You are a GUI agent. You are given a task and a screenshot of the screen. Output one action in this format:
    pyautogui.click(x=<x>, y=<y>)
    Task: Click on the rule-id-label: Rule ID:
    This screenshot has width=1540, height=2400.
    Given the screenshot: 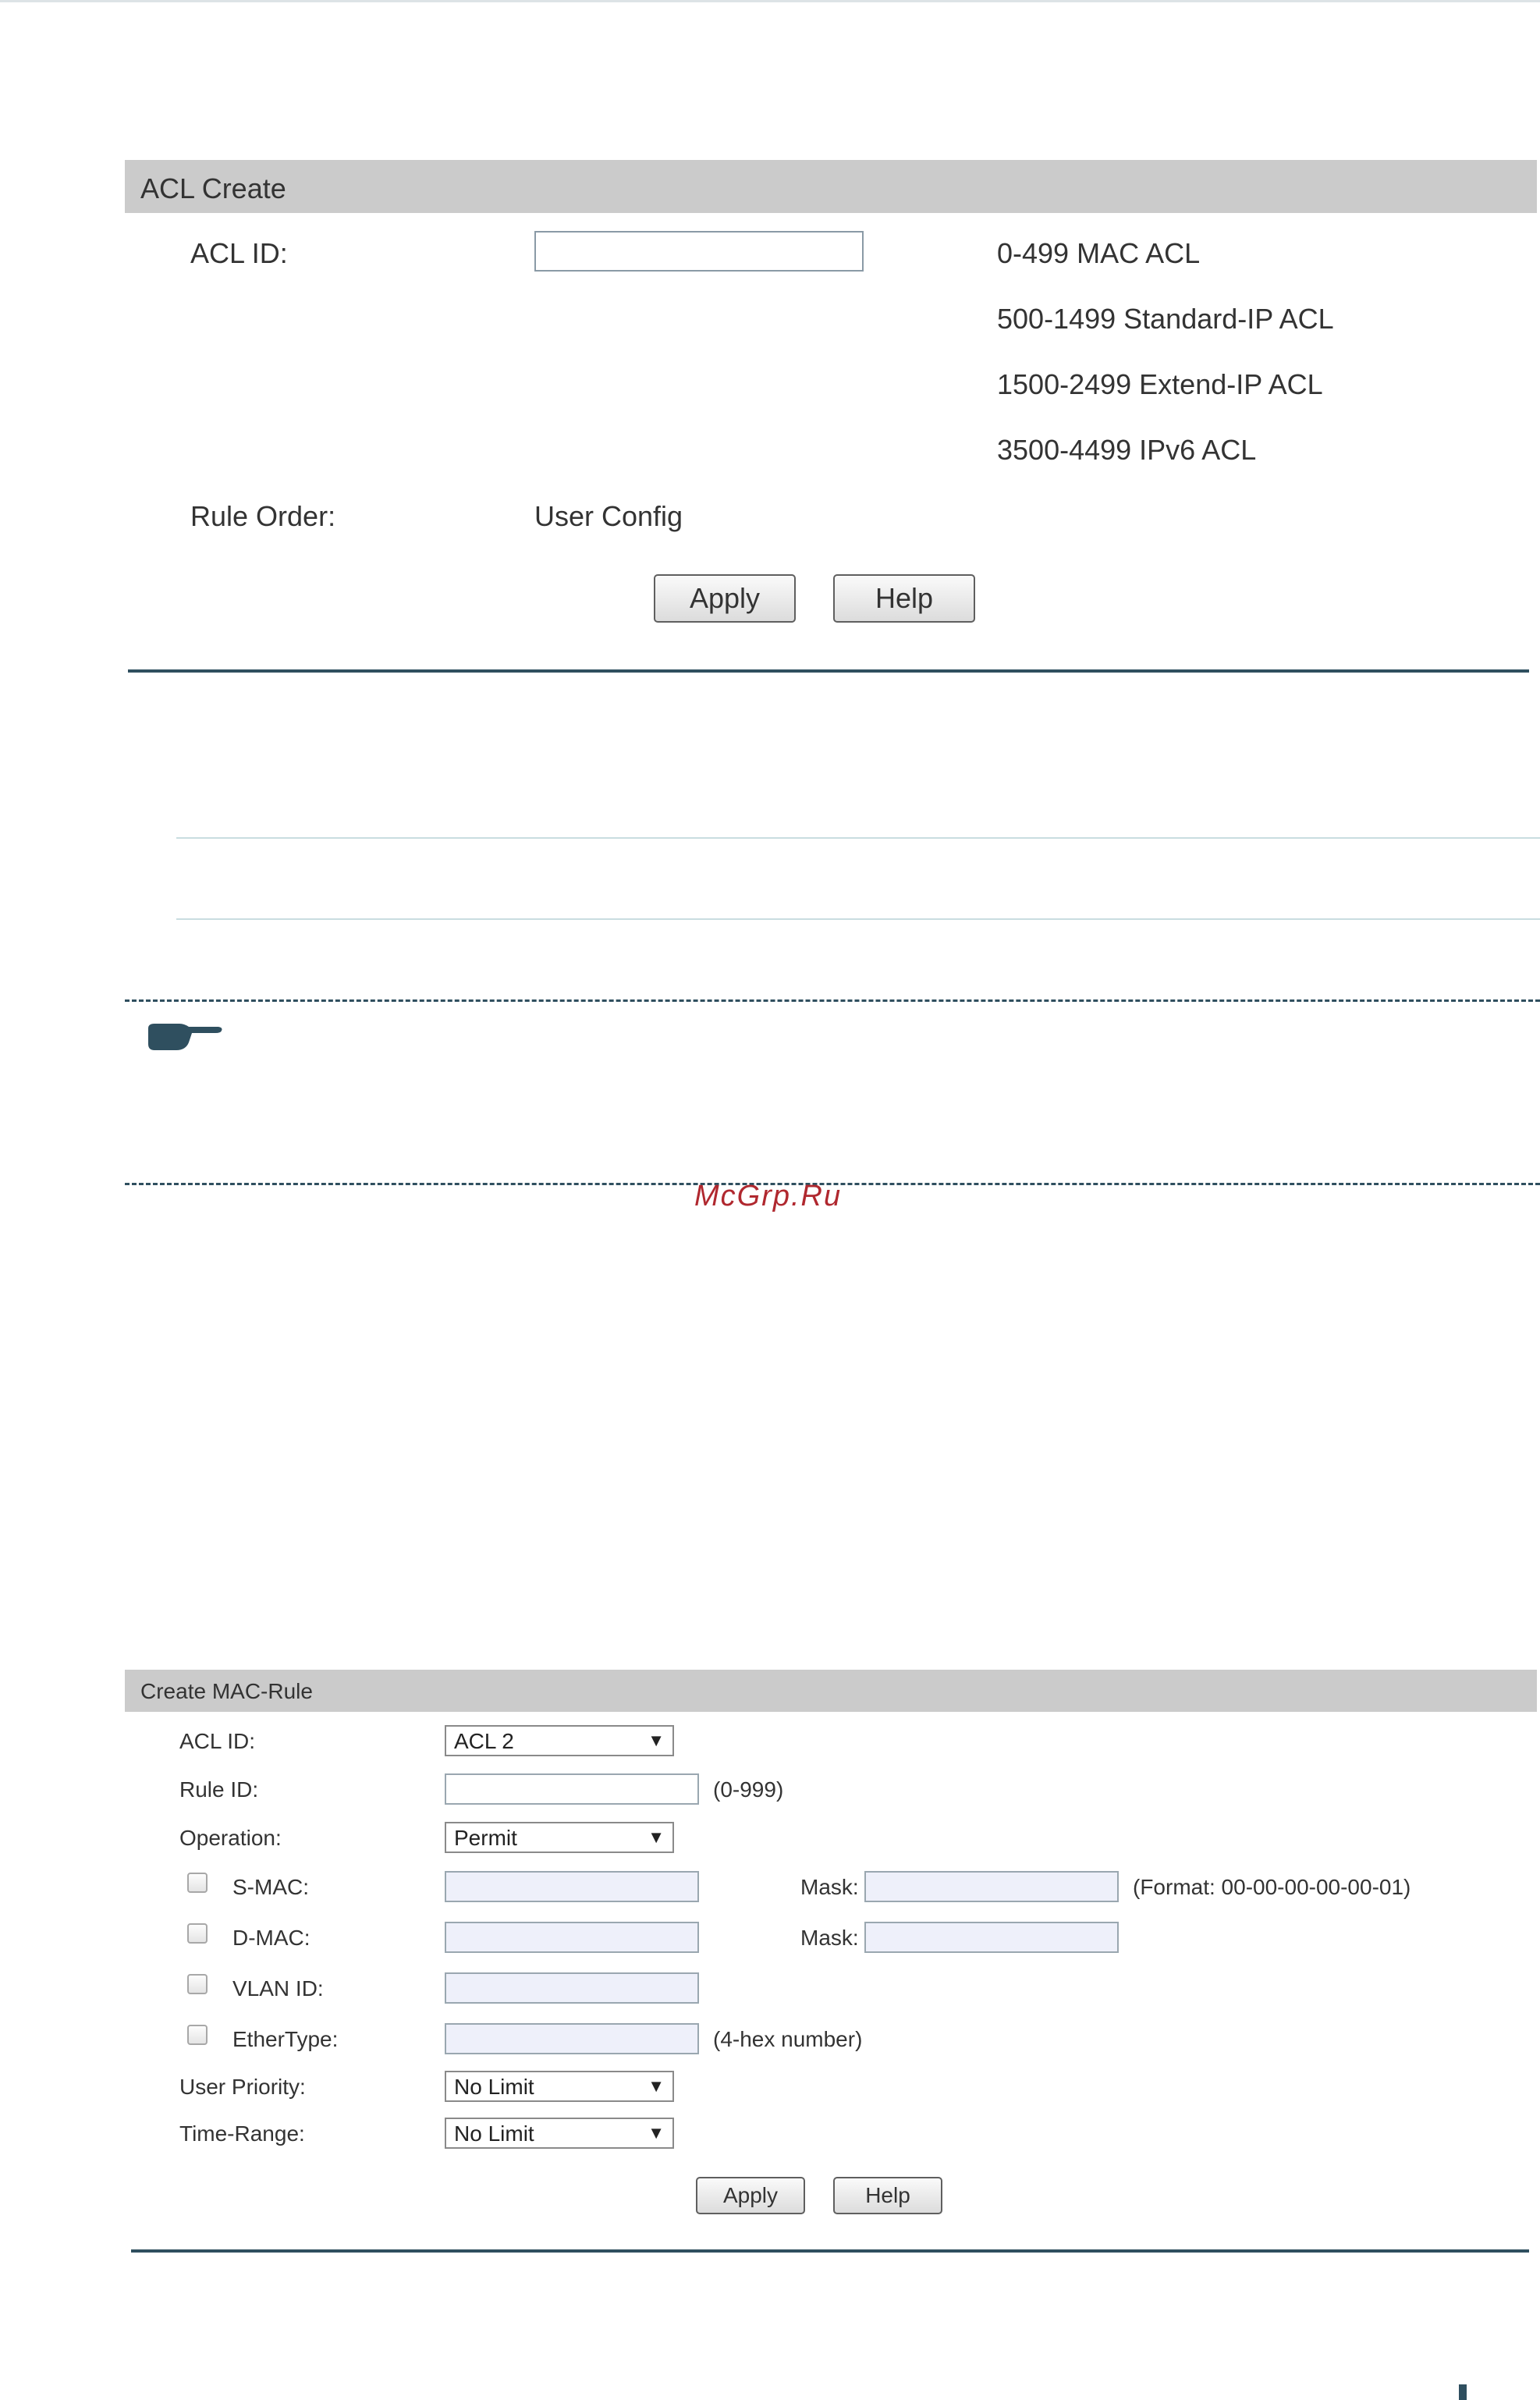 What is the action you would take?
    pyautogui.click(x=219, y=1789)
    